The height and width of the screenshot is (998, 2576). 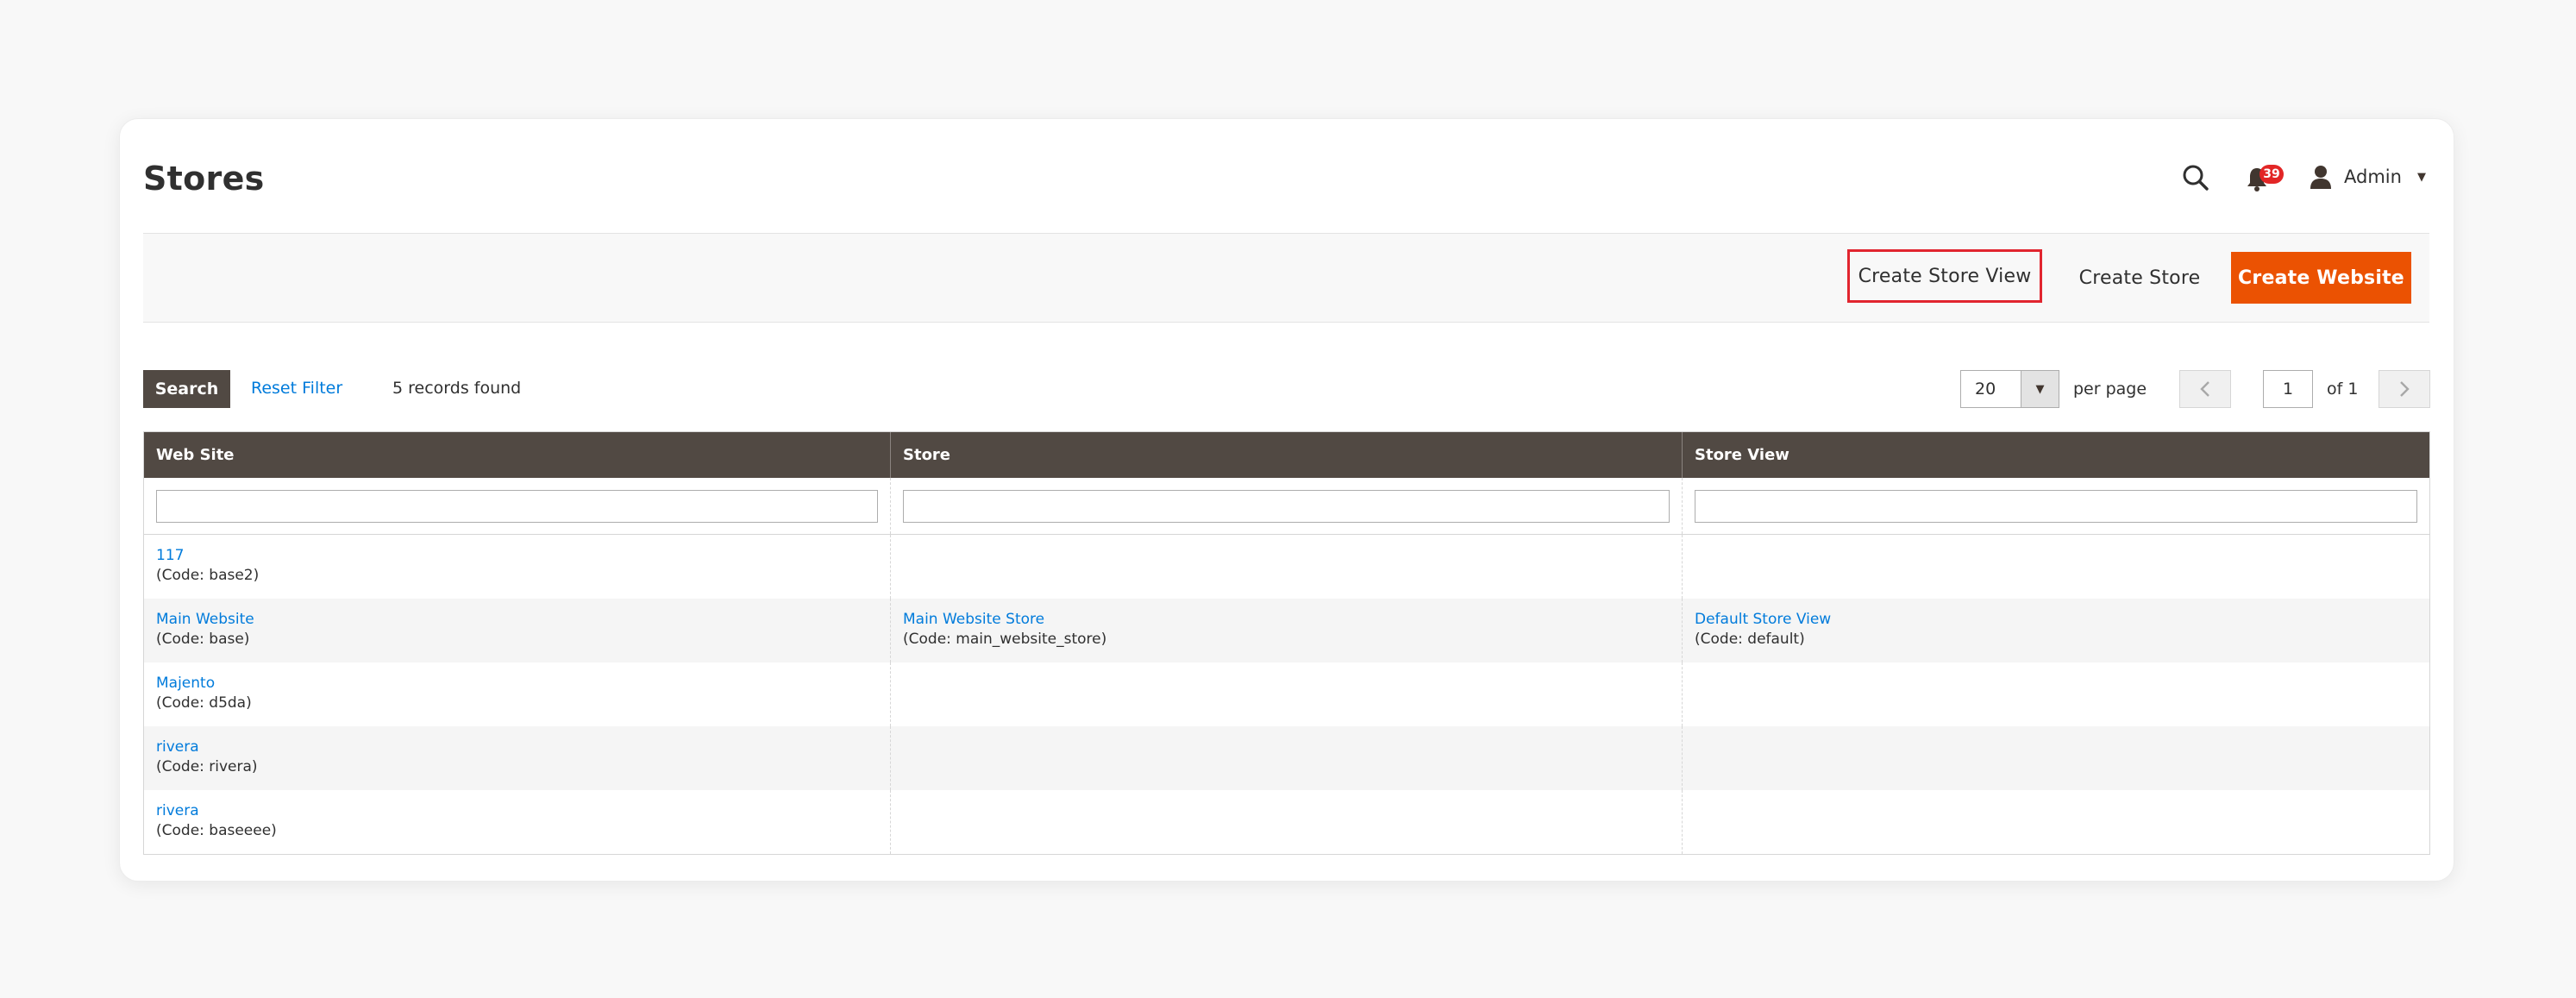 What do you see at coordinates (2271, 174) in the screenshot?
I see `notifications-badge: 39` at bounding box center [2271, 174].